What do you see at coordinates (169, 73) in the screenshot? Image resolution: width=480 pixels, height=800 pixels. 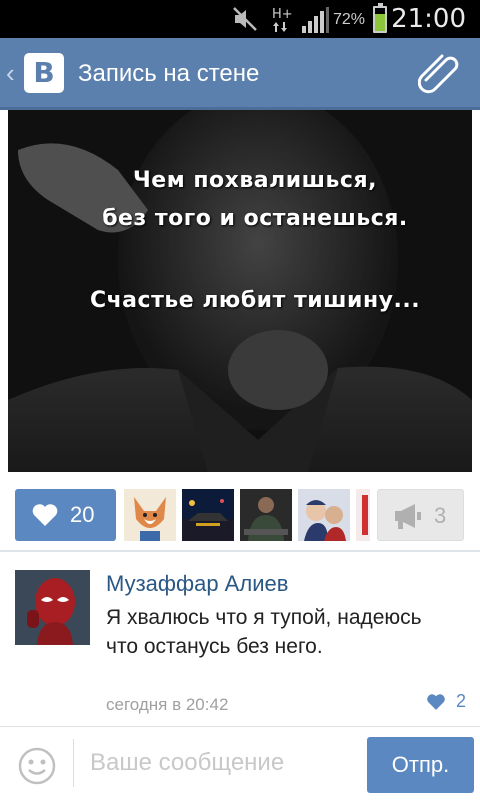 I see `page-title: Запись на стене` at bounding box center [169, 73].